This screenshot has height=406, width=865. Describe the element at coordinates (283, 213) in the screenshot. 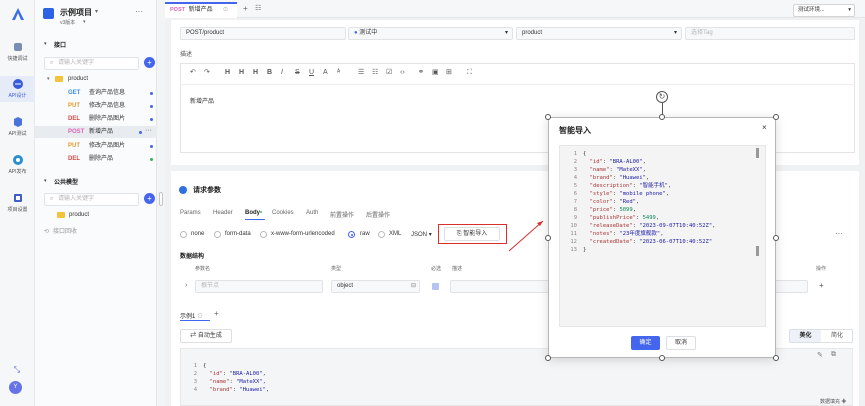

I see `tab-cookies: Cookies` at that location.